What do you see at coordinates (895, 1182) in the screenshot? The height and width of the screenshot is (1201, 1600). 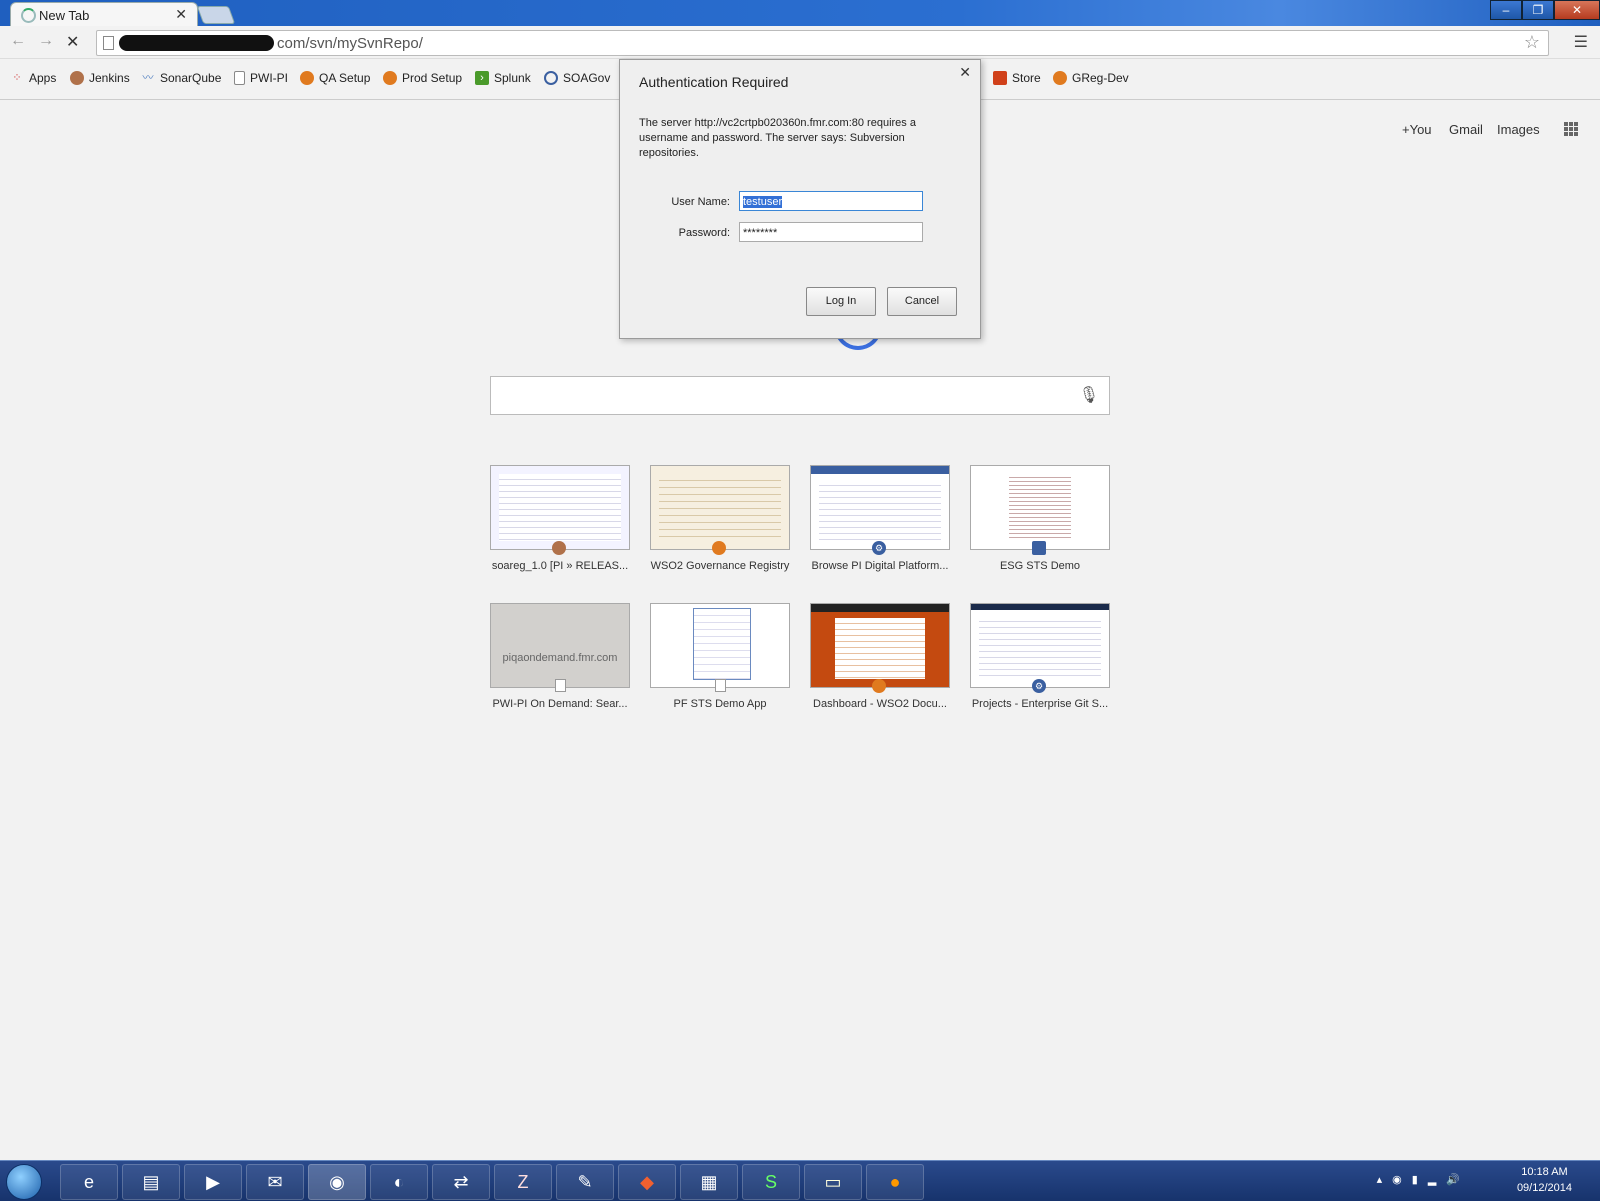 I see `chat-icon: ●` at bounding box center [895, 1182].